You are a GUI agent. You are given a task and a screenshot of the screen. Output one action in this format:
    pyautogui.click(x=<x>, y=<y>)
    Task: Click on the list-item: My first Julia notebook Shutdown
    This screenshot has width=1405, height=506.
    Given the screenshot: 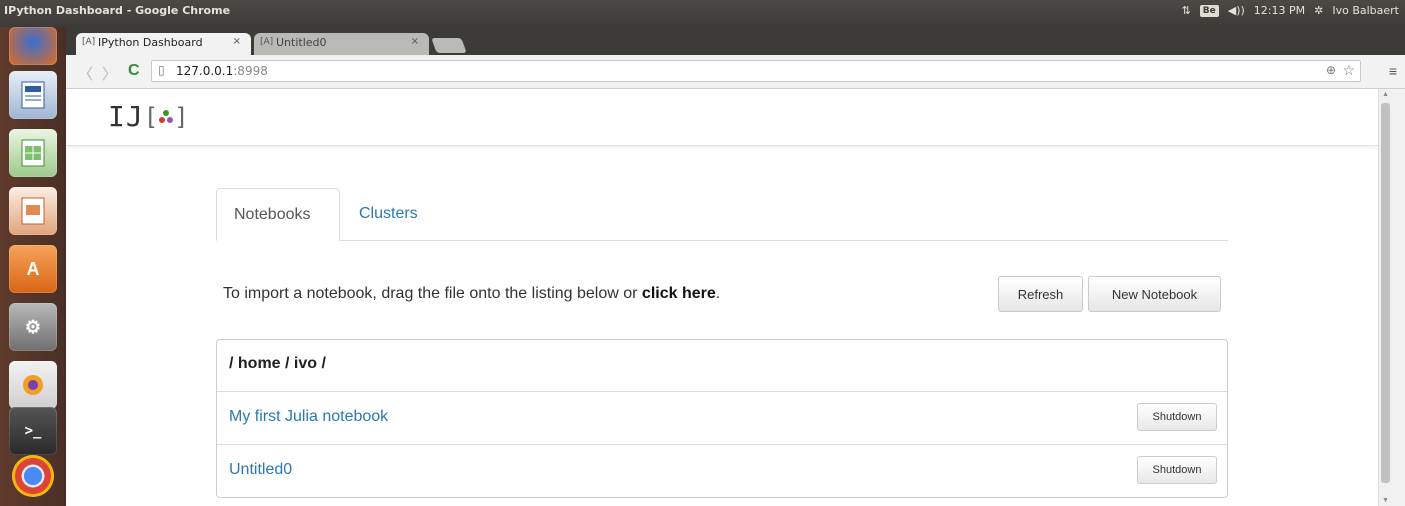 What is the action you would take?
    pyautogui.click(x=722, y=418)
    